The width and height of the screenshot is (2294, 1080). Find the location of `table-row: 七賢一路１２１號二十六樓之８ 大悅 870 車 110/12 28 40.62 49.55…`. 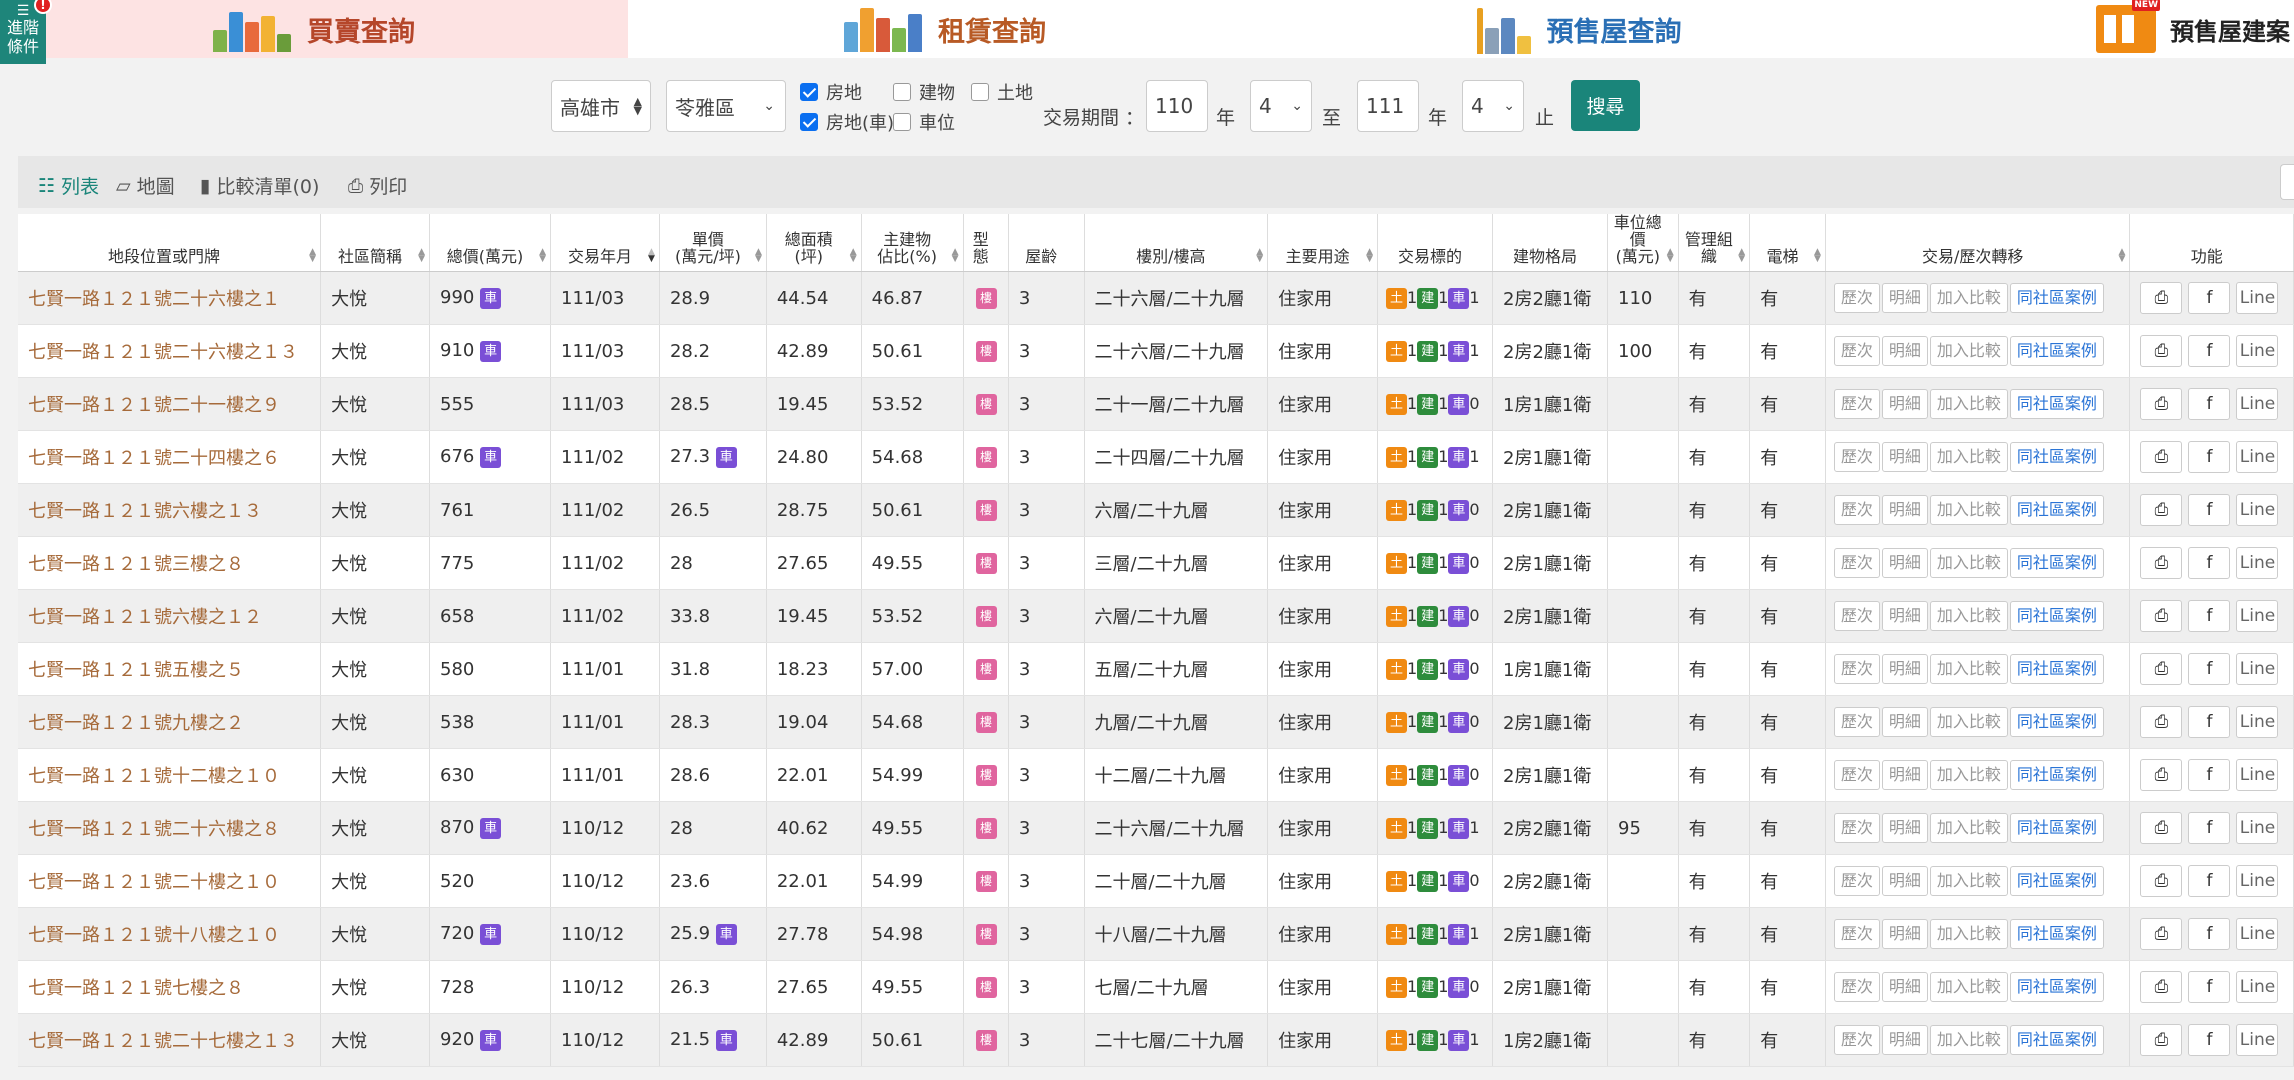

table-row: 七賢一路１２１號二十六樓之８ 大悅 870 車 110/12 28 40.62 49.55… is located at coordinates (1156, 828).